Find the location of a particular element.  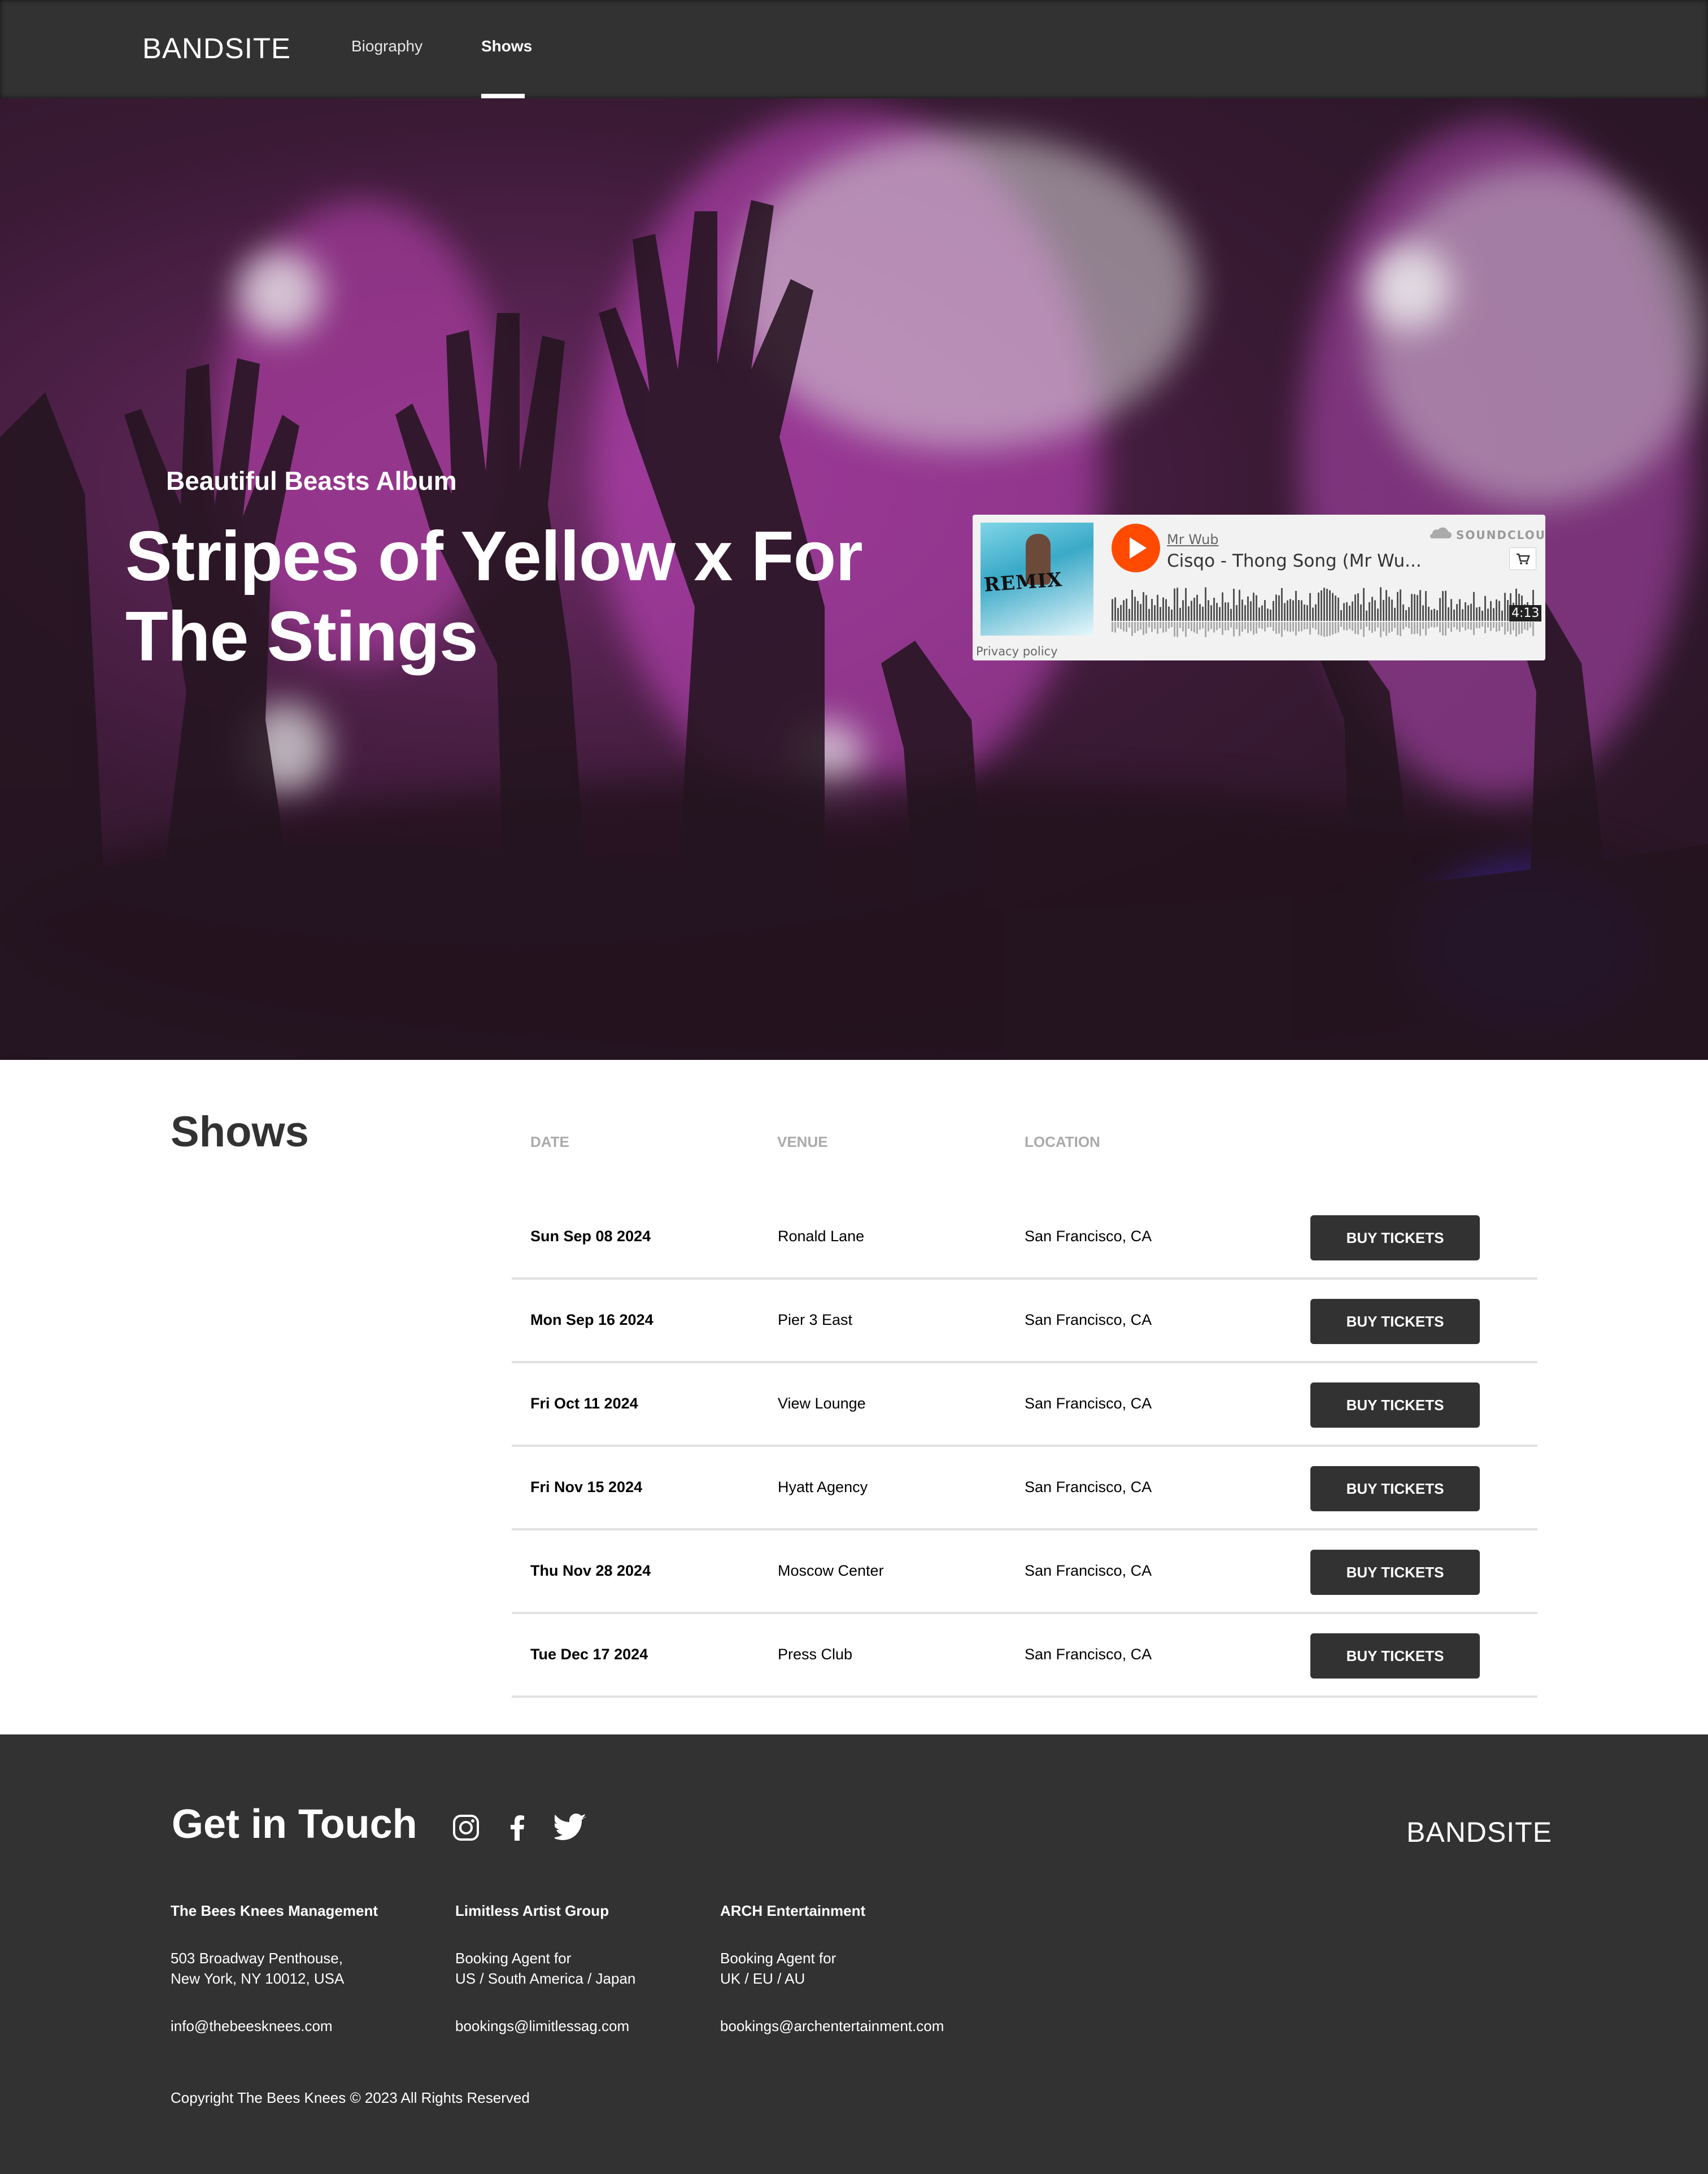

play-button is located at coordinates (1136, 548).